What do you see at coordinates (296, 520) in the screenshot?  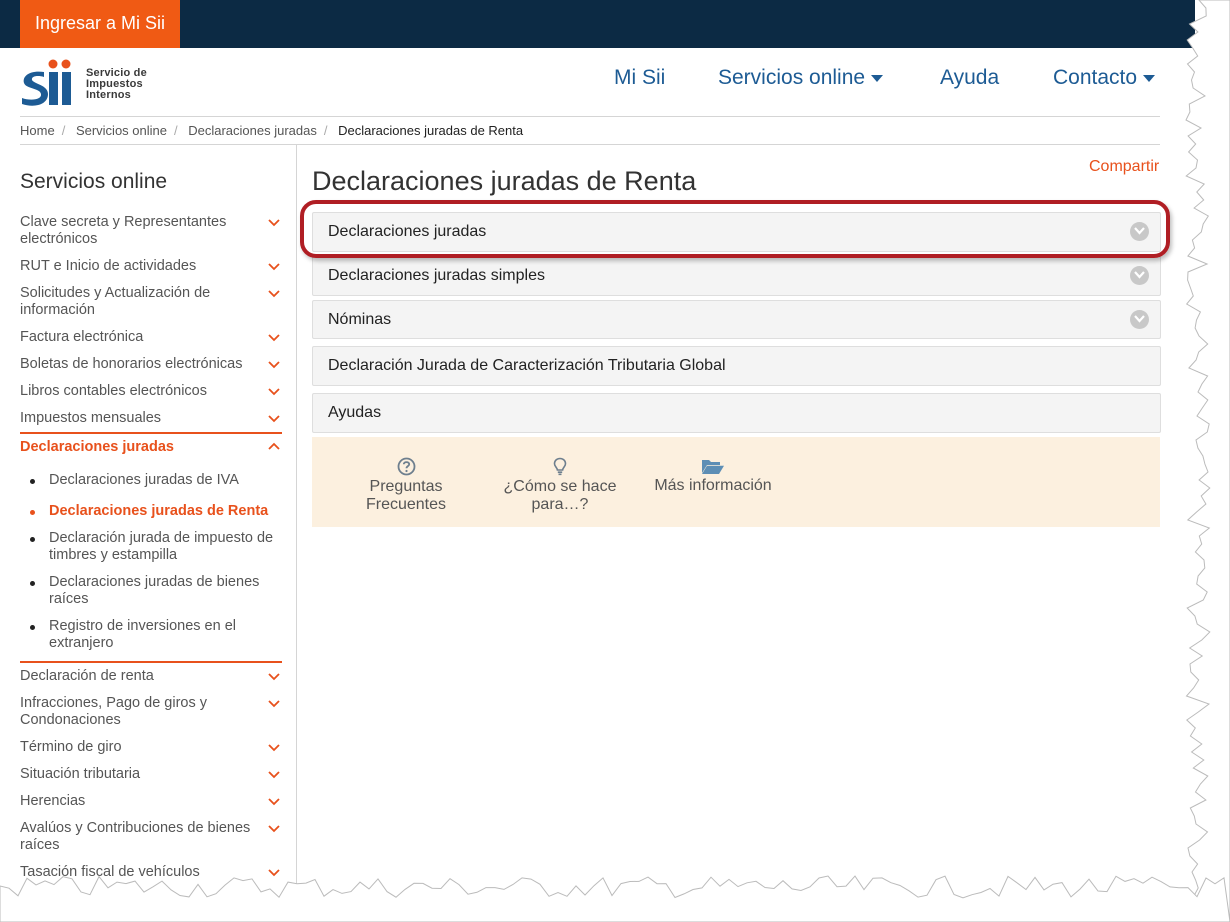 I see `sidebar-divider` at bounding box center [296, 520].